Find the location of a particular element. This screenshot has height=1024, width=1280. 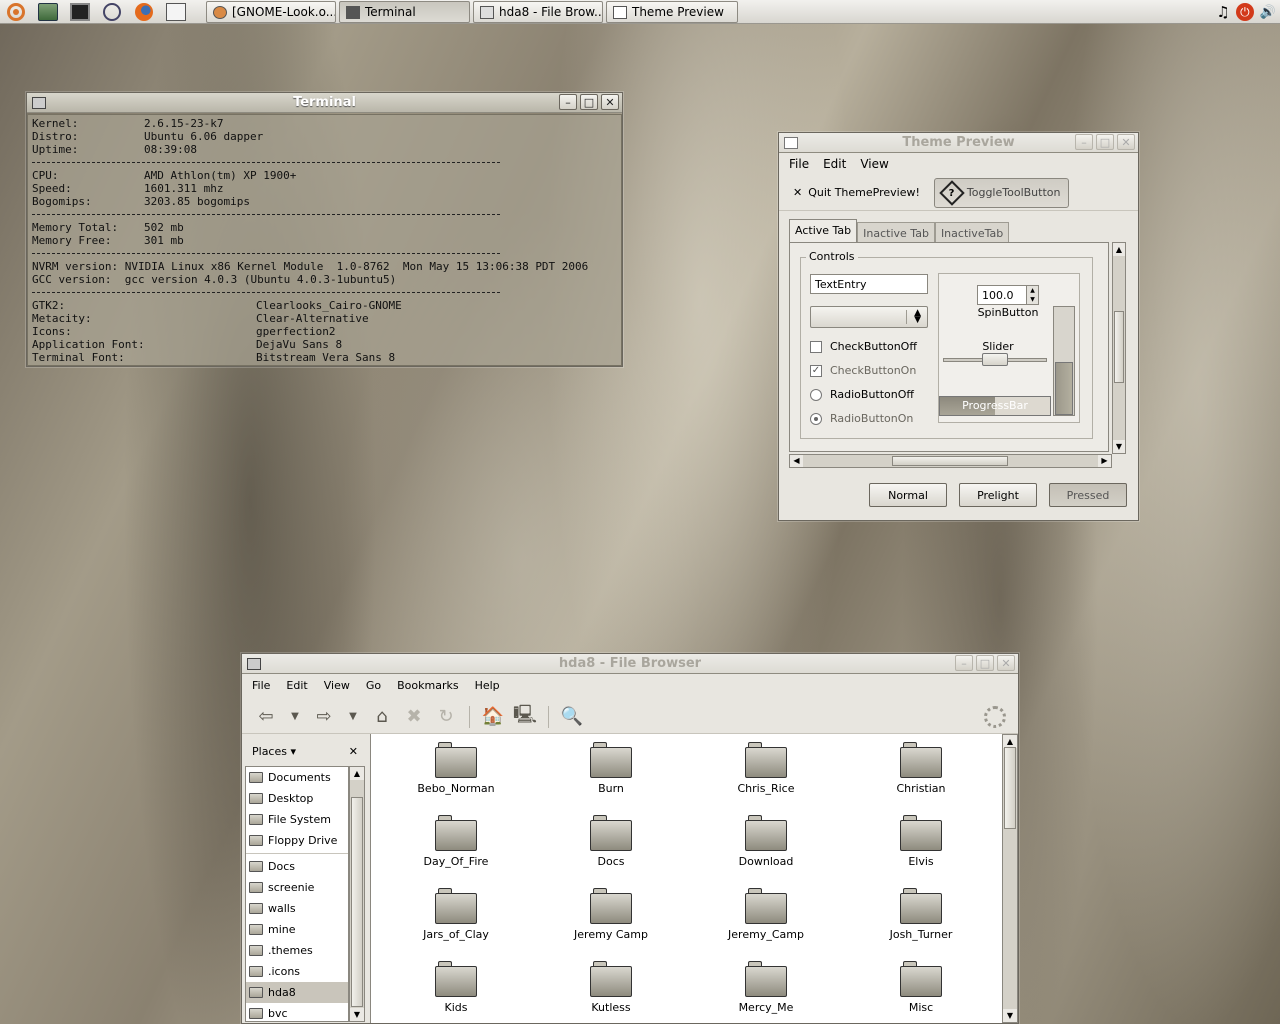

places-item: File System is located at coordinates (297, 819).